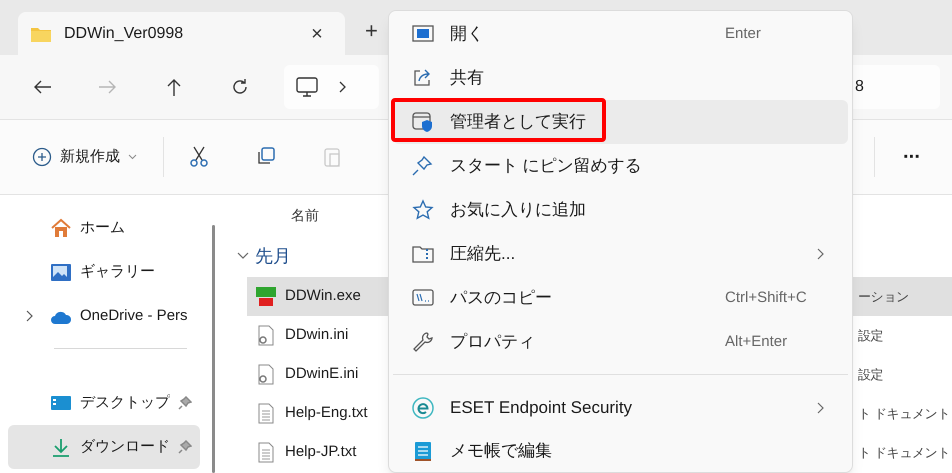 This screenshot has height=473, width=952. What do you see at coordinates (117, 272) in the screenshot?
I see `sidebar-label: ギャラリー` at bounding box center [117, 272].